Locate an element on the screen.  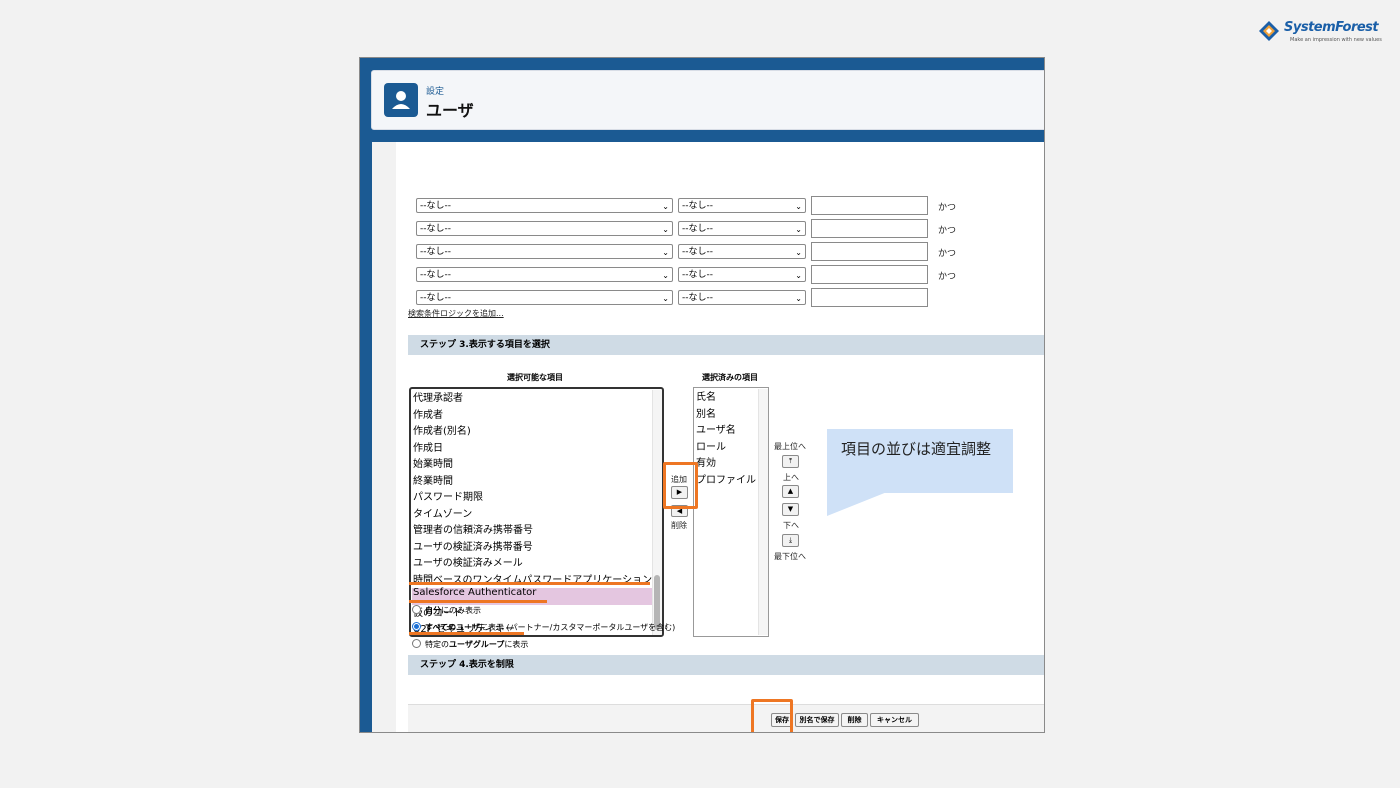
add-button-highlight is located at coordinates (680, 485).